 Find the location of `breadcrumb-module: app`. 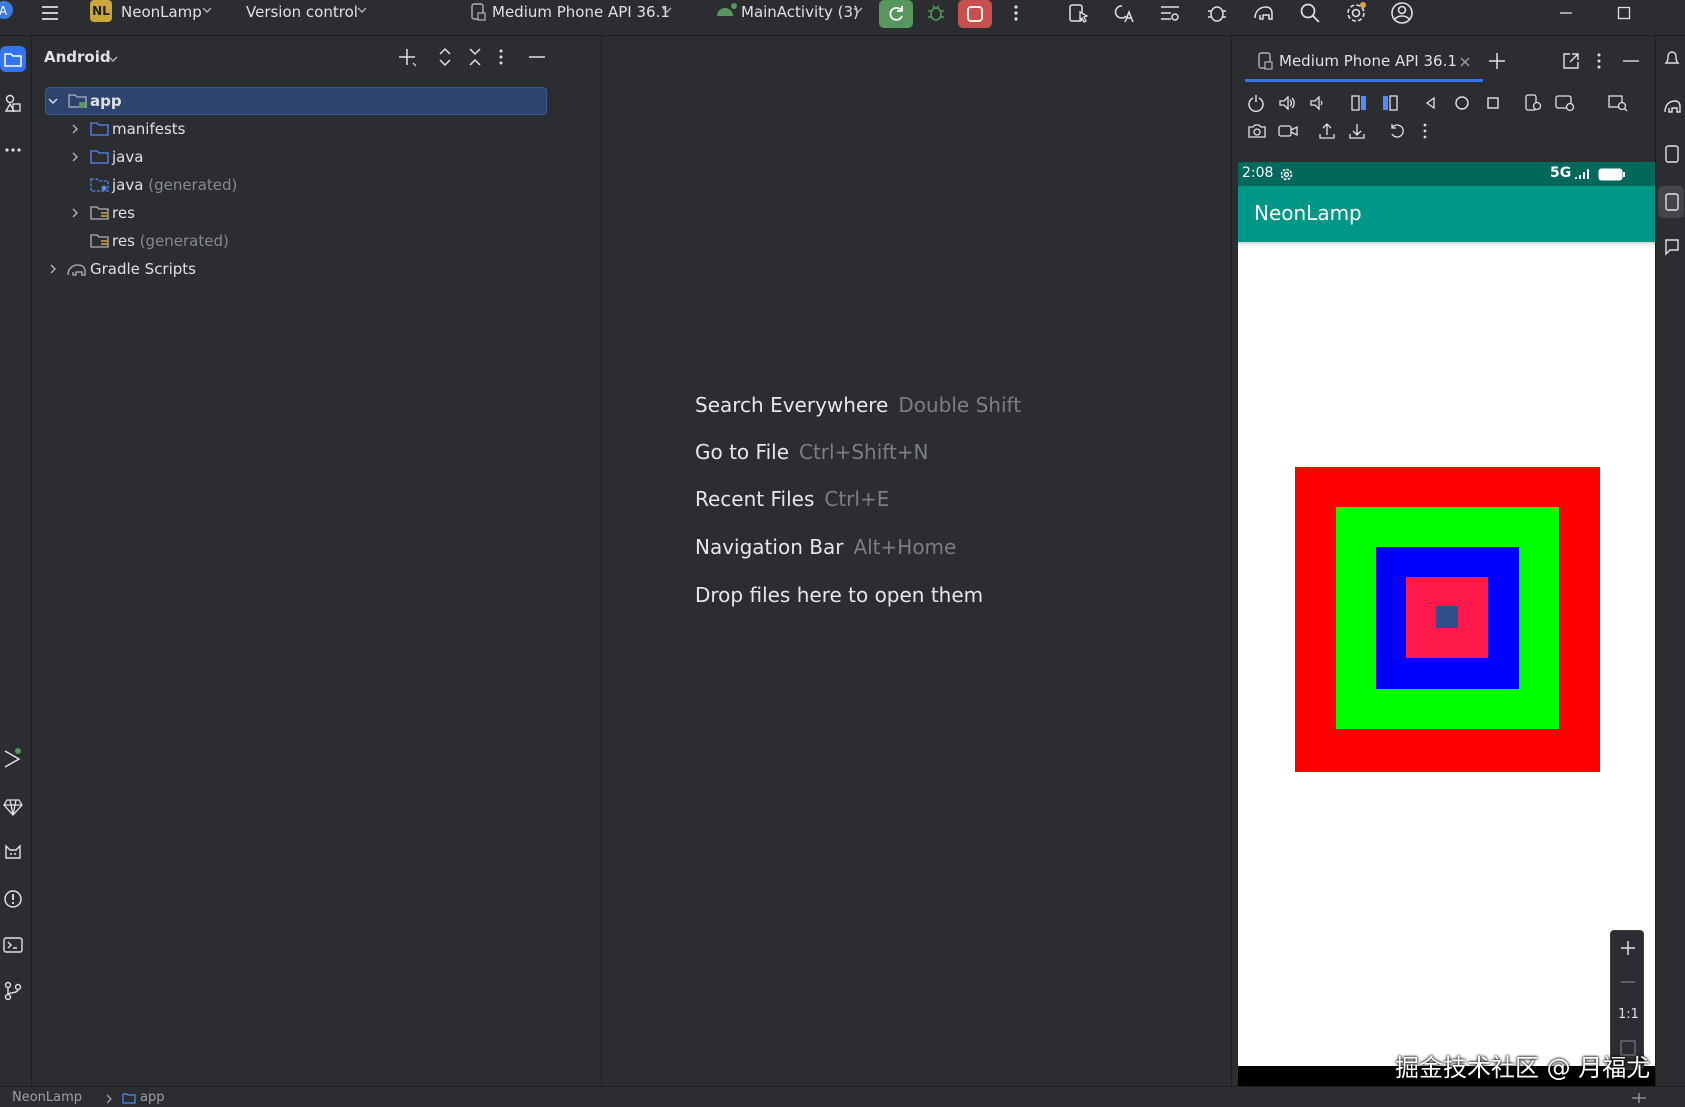

breadcrumb-module: app is located at coordinates (152, 1097).